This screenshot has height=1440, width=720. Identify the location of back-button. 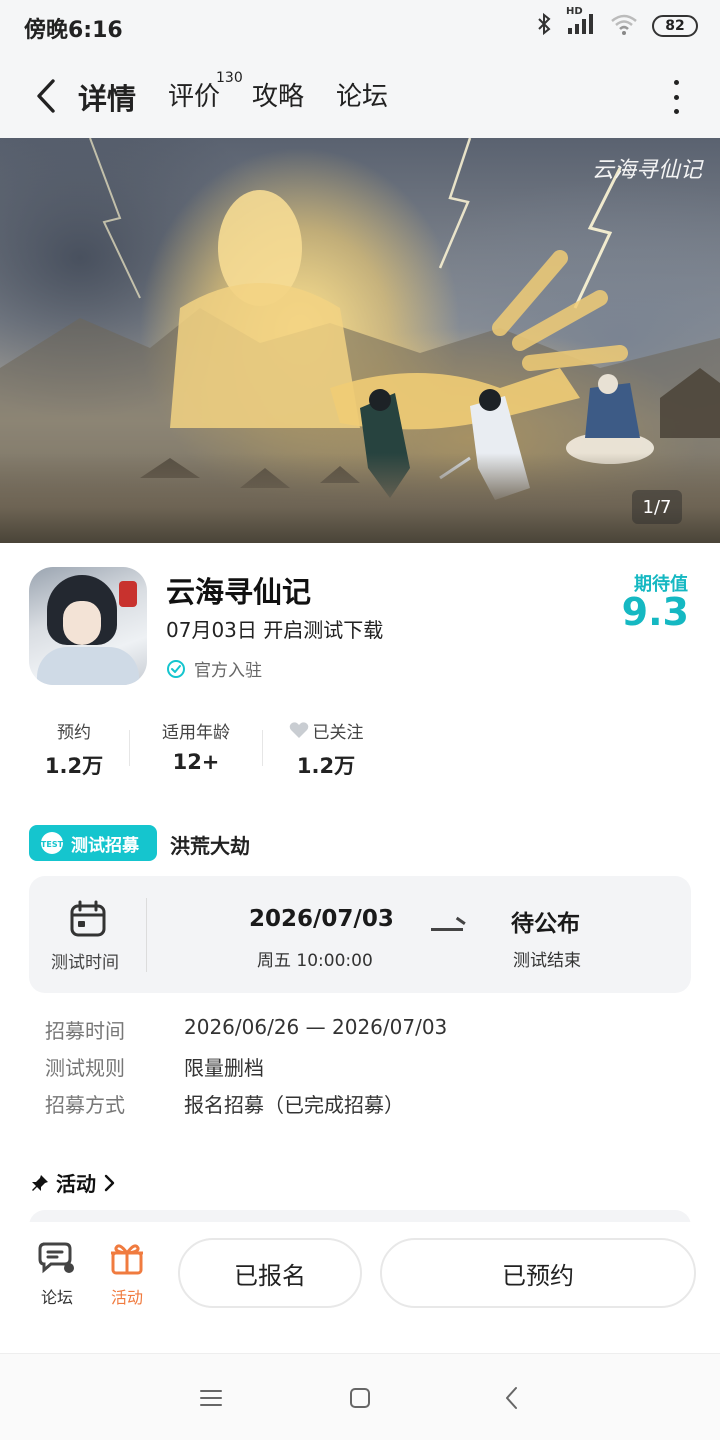
(46, 96).